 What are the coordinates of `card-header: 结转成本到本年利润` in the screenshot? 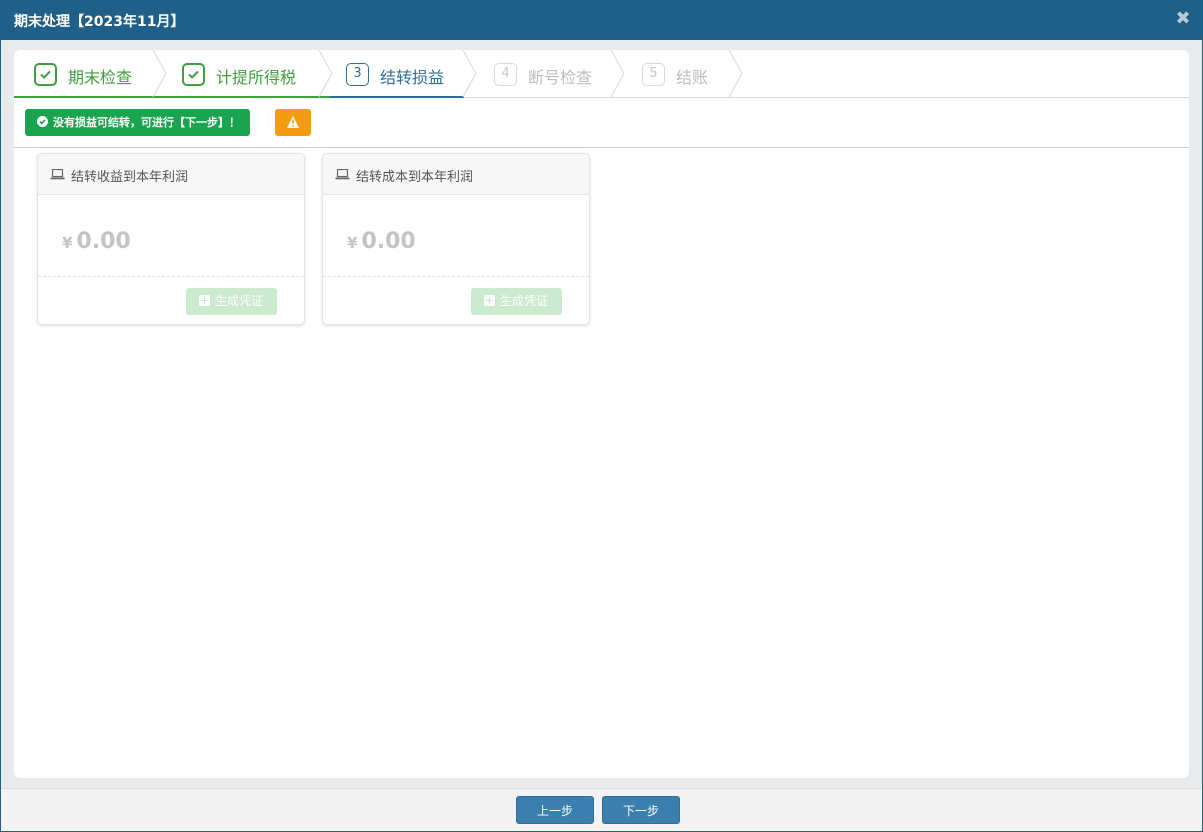 It's located at (456, 174).